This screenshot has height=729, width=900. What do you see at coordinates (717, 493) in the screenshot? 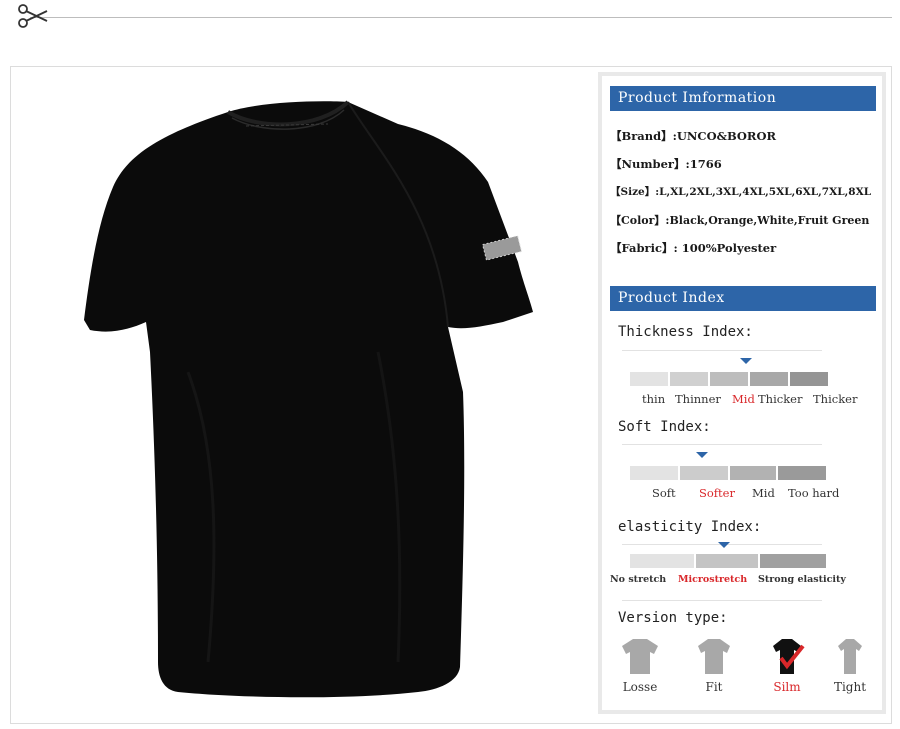
I see `soft-opt-softer: Softer` at bounding box center [717, 493].